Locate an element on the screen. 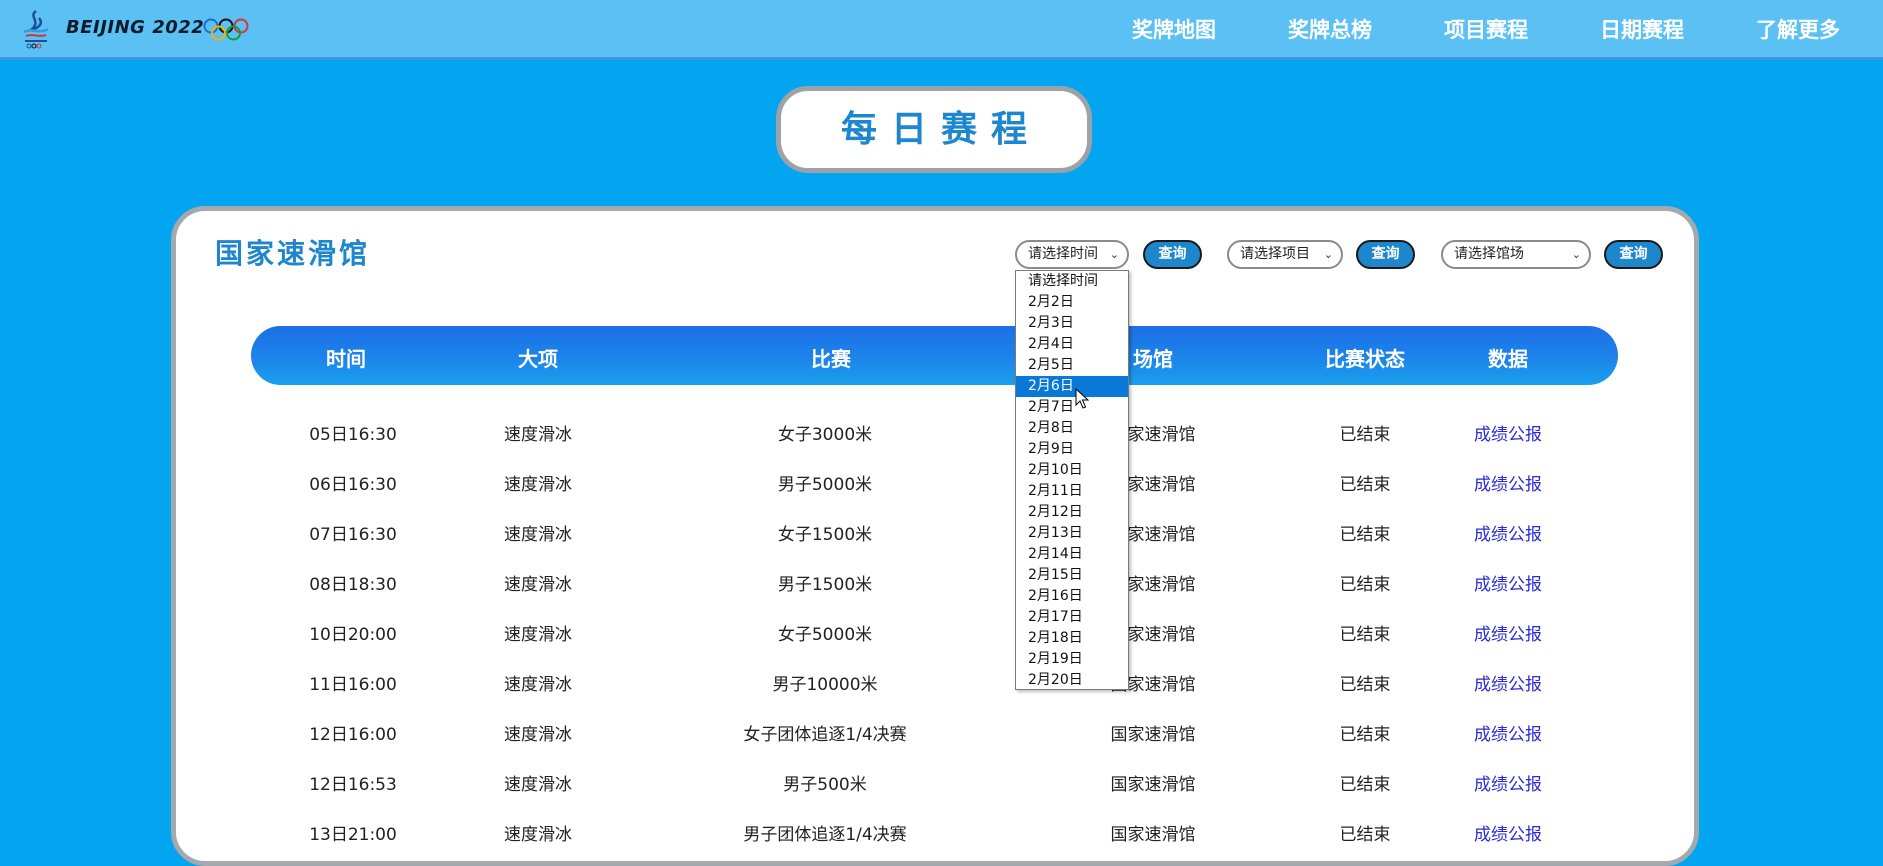 The width and height of the screenshot is (1883, 866). dropdown-option: 2月11日 is located at coordinates (1072, 491).